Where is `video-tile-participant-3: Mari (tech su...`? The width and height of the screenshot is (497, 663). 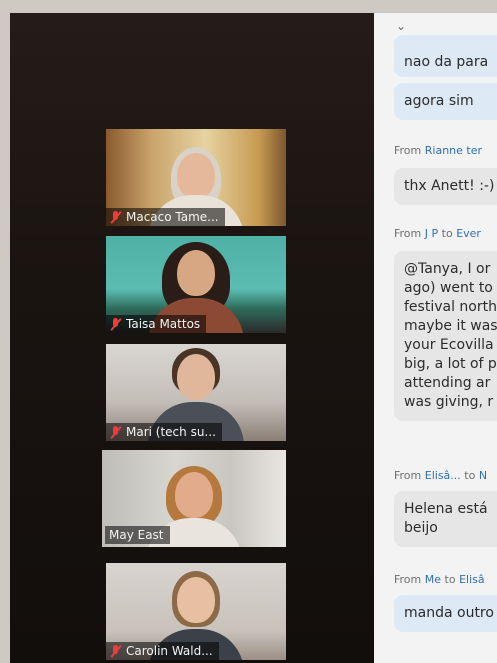 video-tile-participant-3: Mari (tech su... is located at coordinates (196, 392).